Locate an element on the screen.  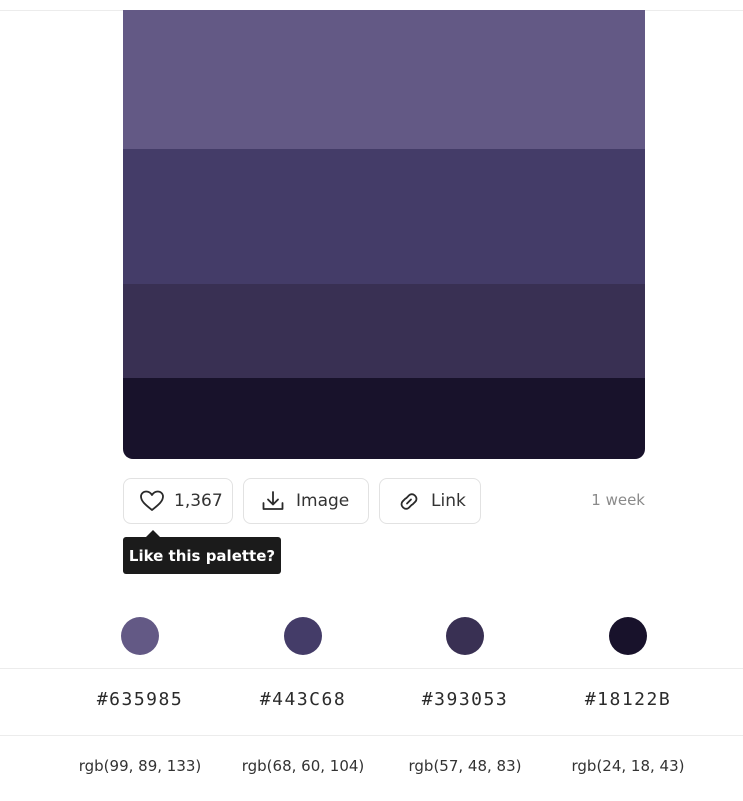
rgb-code: rgb(57, 48, 83) is located at coordinates (465, 766).